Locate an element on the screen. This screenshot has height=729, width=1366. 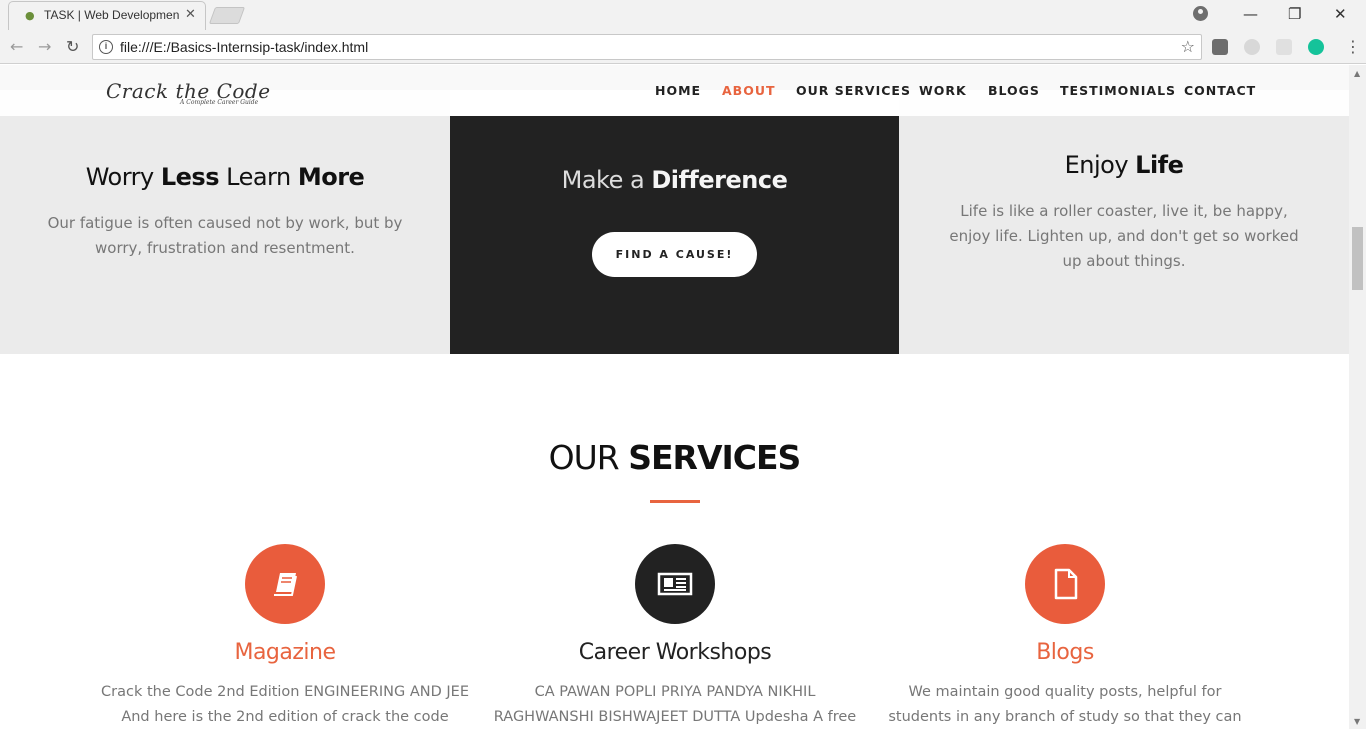
back-icon: ← is located at coordinates (16, 46).